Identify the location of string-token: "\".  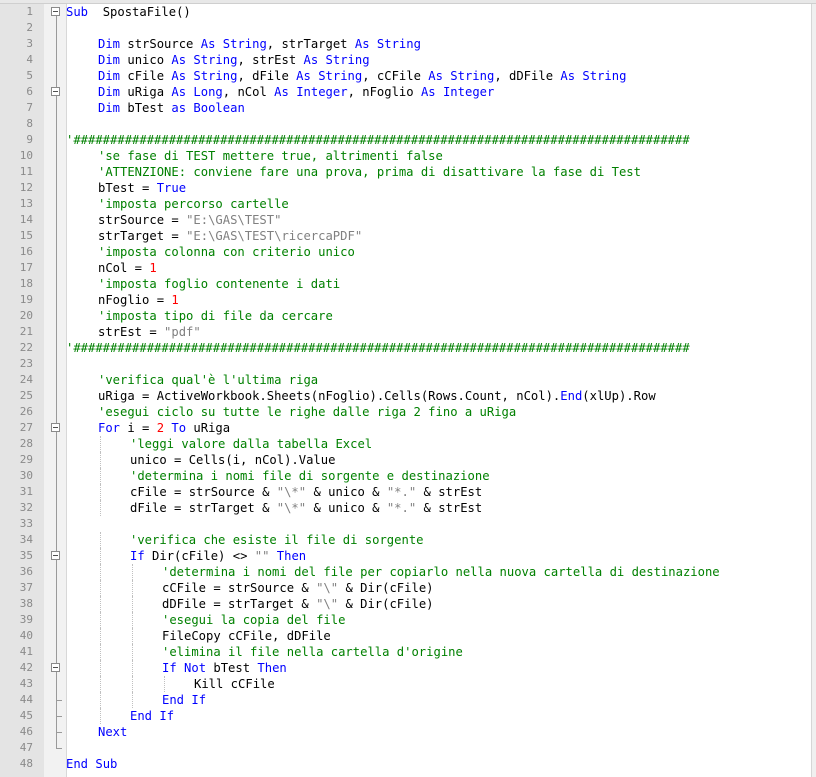
(327, 604).